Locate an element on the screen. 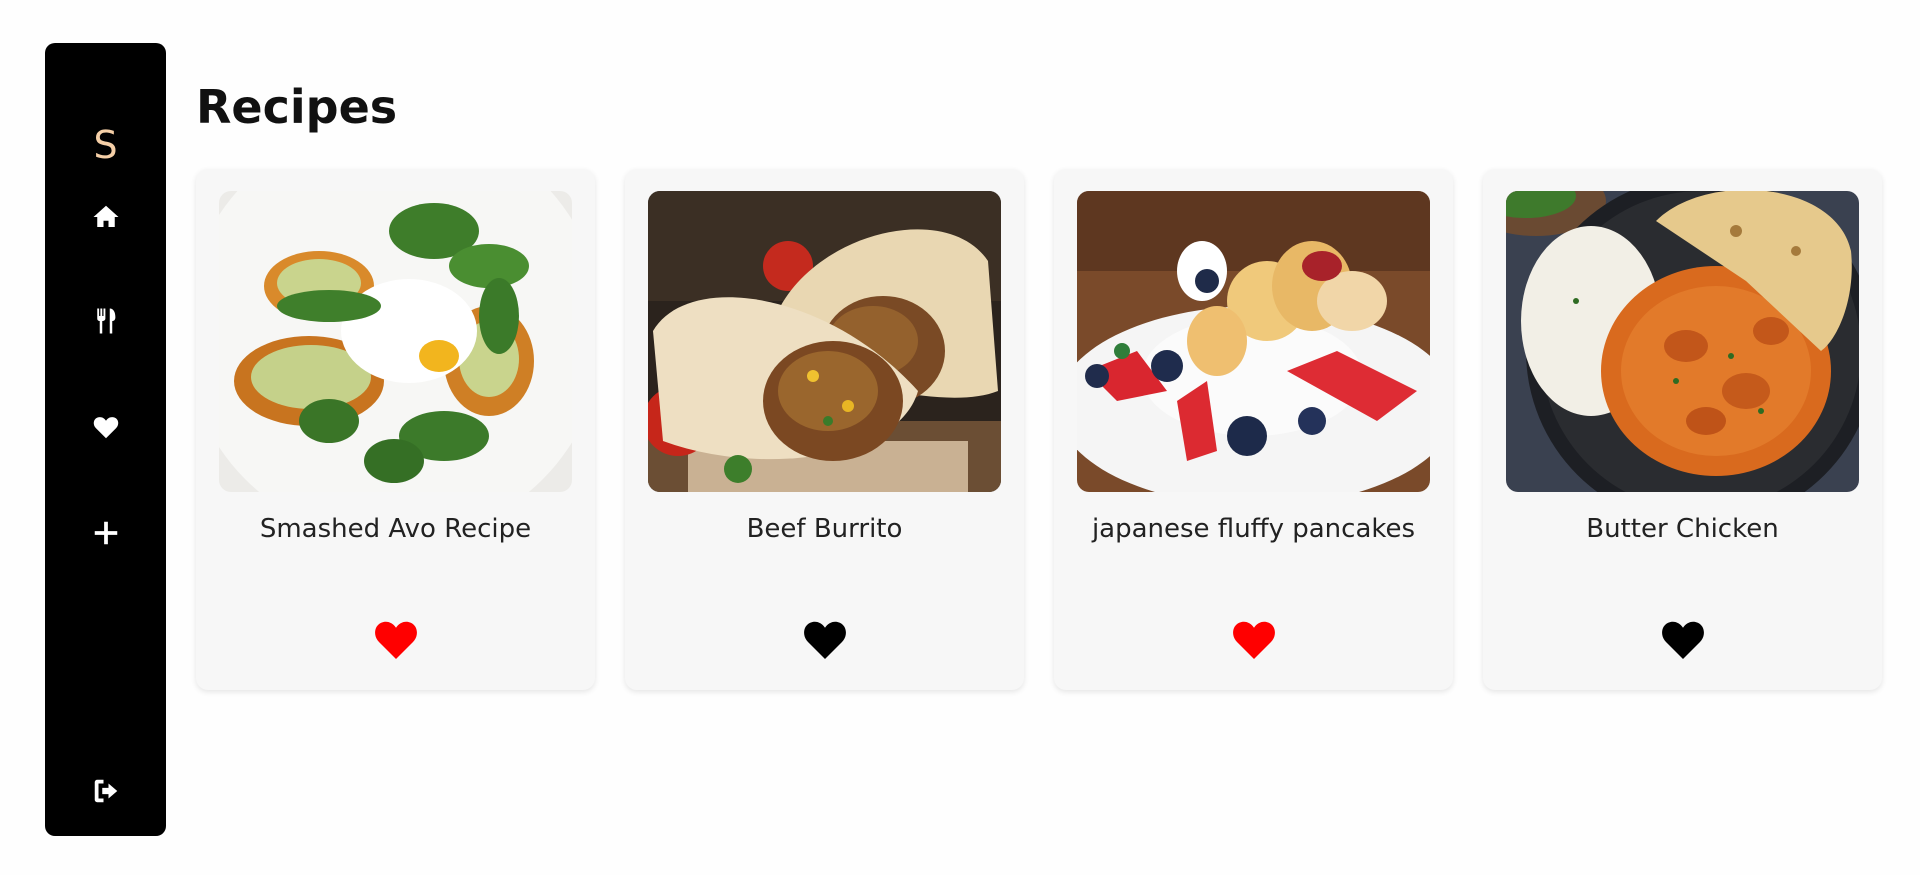  app-logo: S is located at coordinates (105, 145).